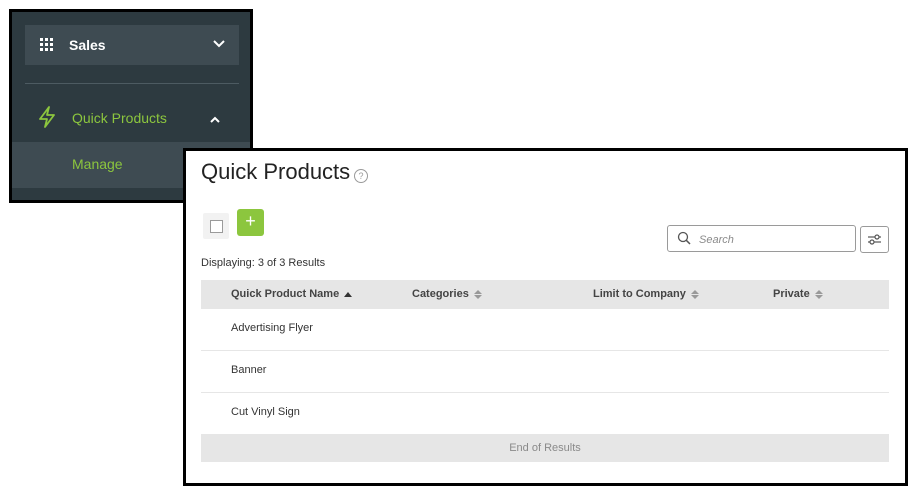 This screenshot has width=912, height=493. I want to click on sidebar-divider, so click(132, 83).